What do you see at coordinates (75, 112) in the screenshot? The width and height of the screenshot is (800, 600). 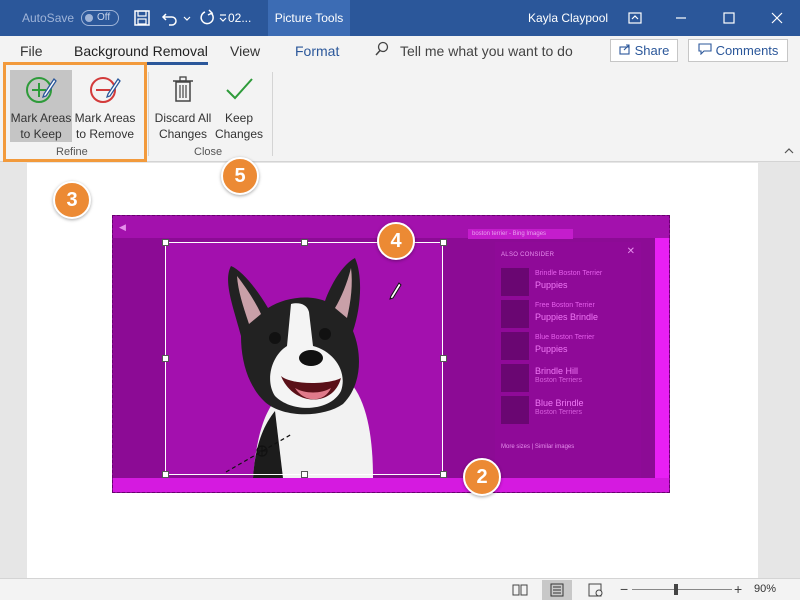 I see `refine-highlight-box` at bounding box center [75, 112].